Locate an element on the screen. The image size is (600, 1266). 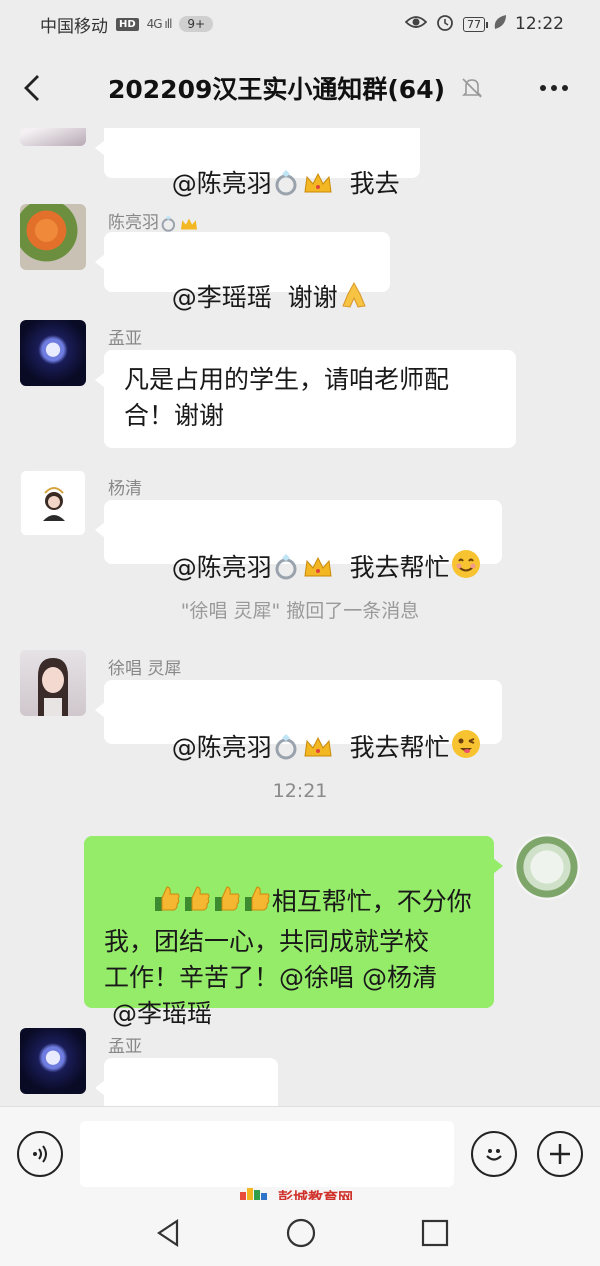
circle-home-icon is located at coordinates (301, 1233).